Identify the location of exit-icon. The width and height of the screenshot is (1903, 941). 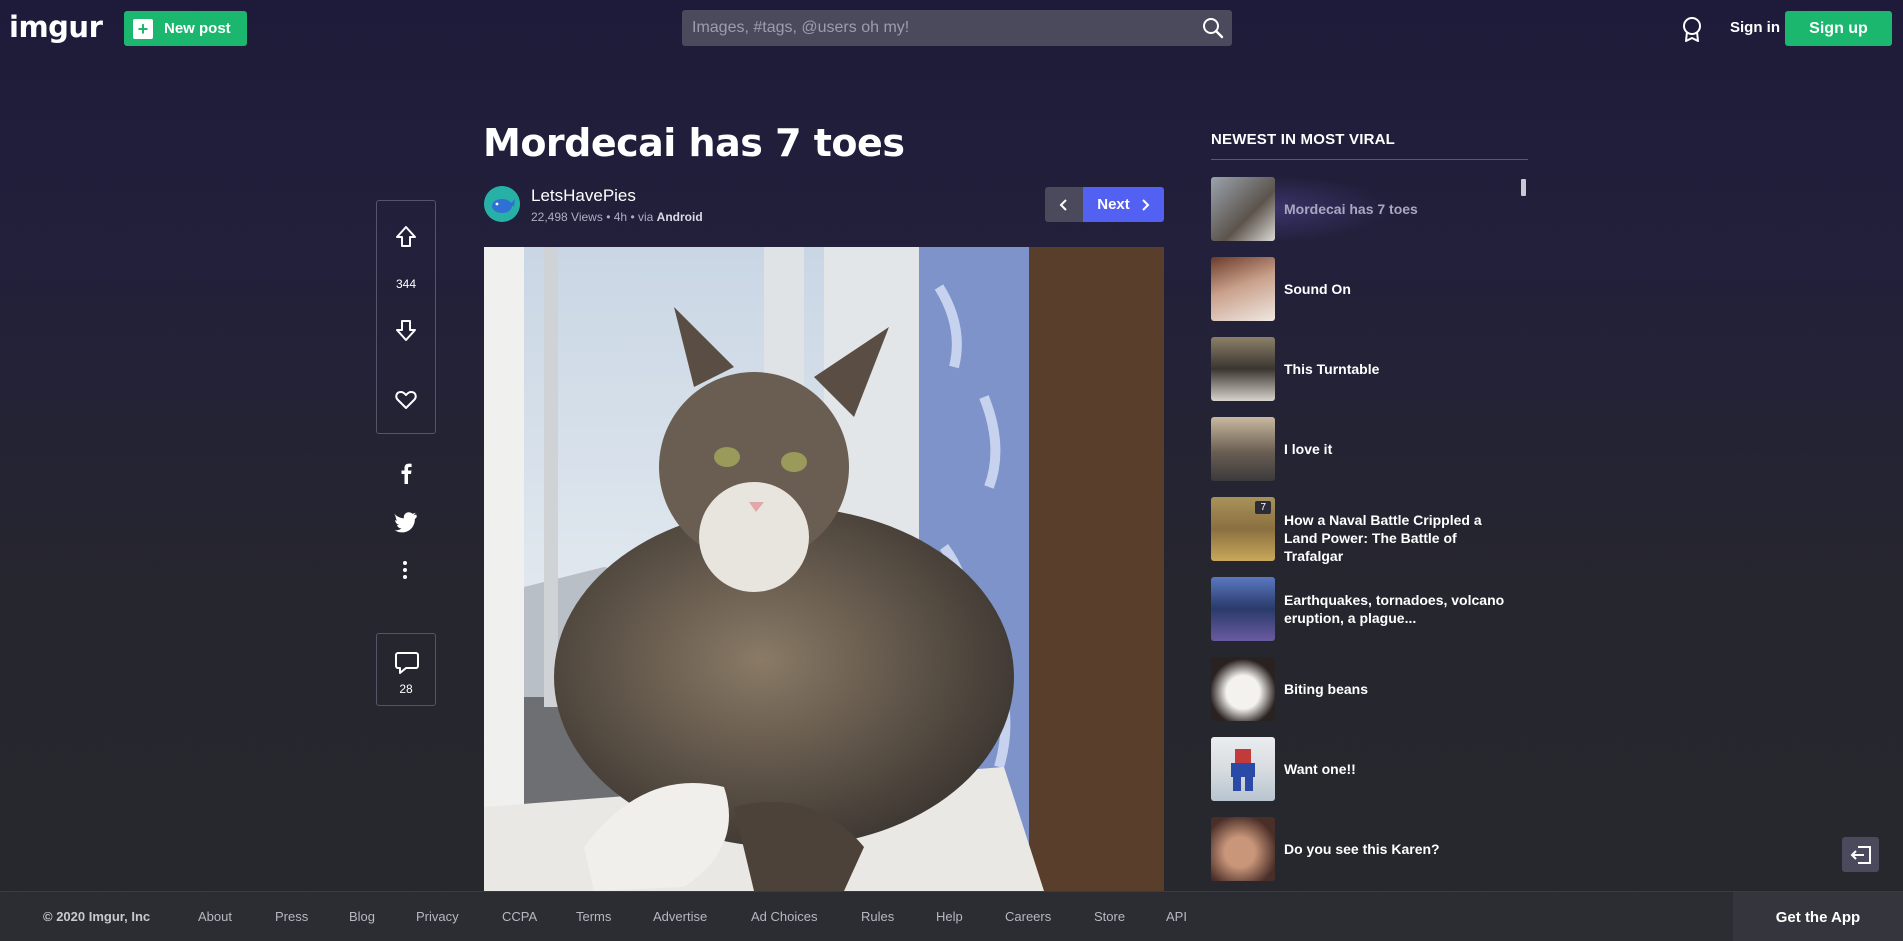
(1860, 854).